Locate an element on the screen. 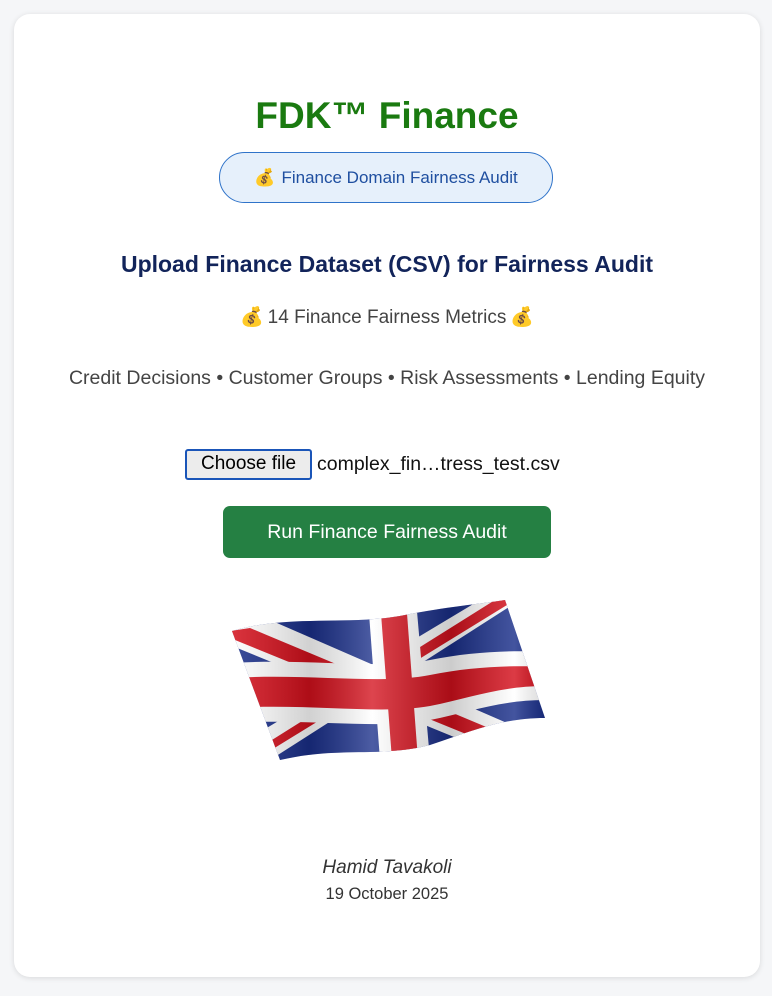  file-input: Choose file complex_fin…tress_test.csv is located at coordinates (372, 464).